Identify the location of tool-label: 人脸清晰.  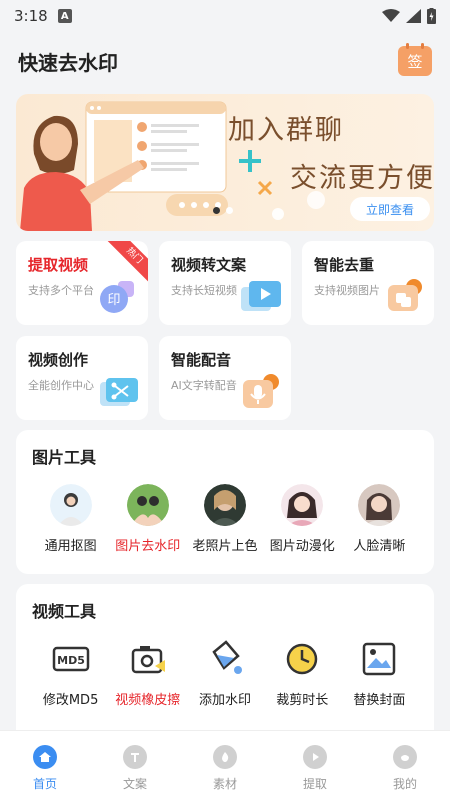
(379, 546).